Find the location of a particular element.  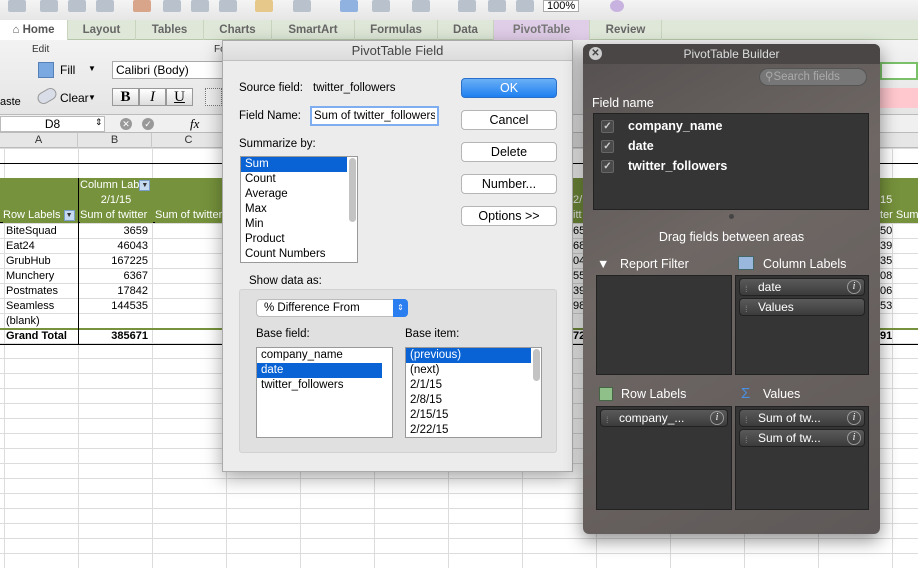

new-icon is located at coordinates (49, 6).